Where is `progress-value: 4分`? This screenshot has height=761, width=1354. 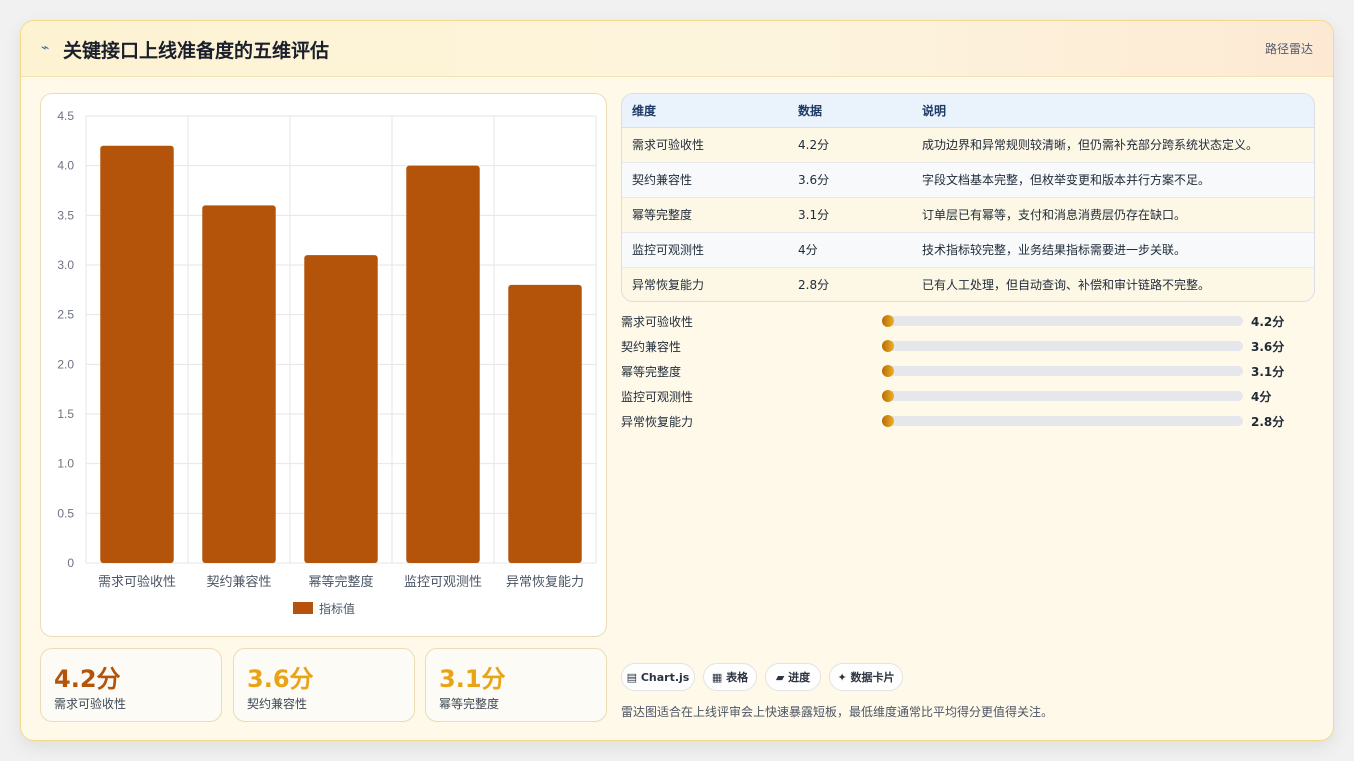 progress-value: 4分 is located at coordinates (1261, 397).